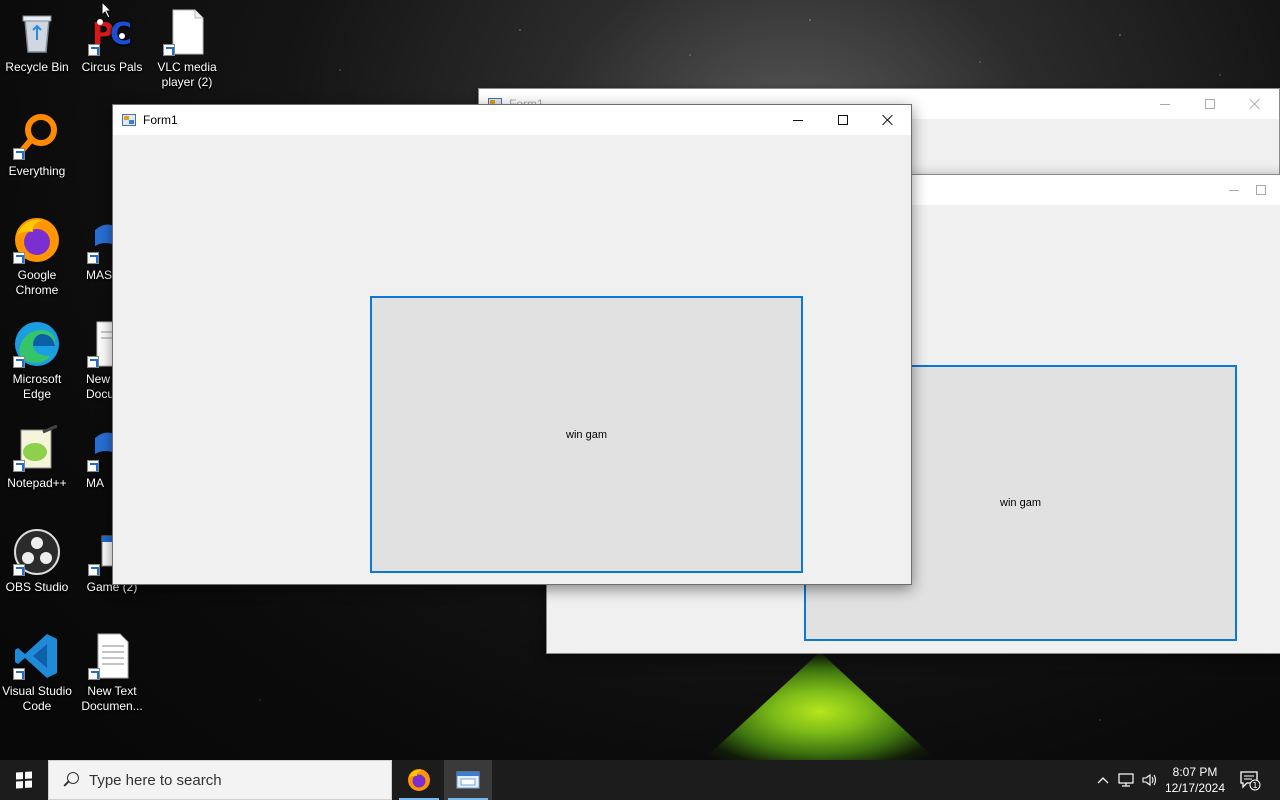 The height and width of the screenshot is (800, 1280). Describe the element at coordinates (1195, 780) in the screenshot. I see `taskbar-clock: 8:07 PM 12/17/2024` at that location.